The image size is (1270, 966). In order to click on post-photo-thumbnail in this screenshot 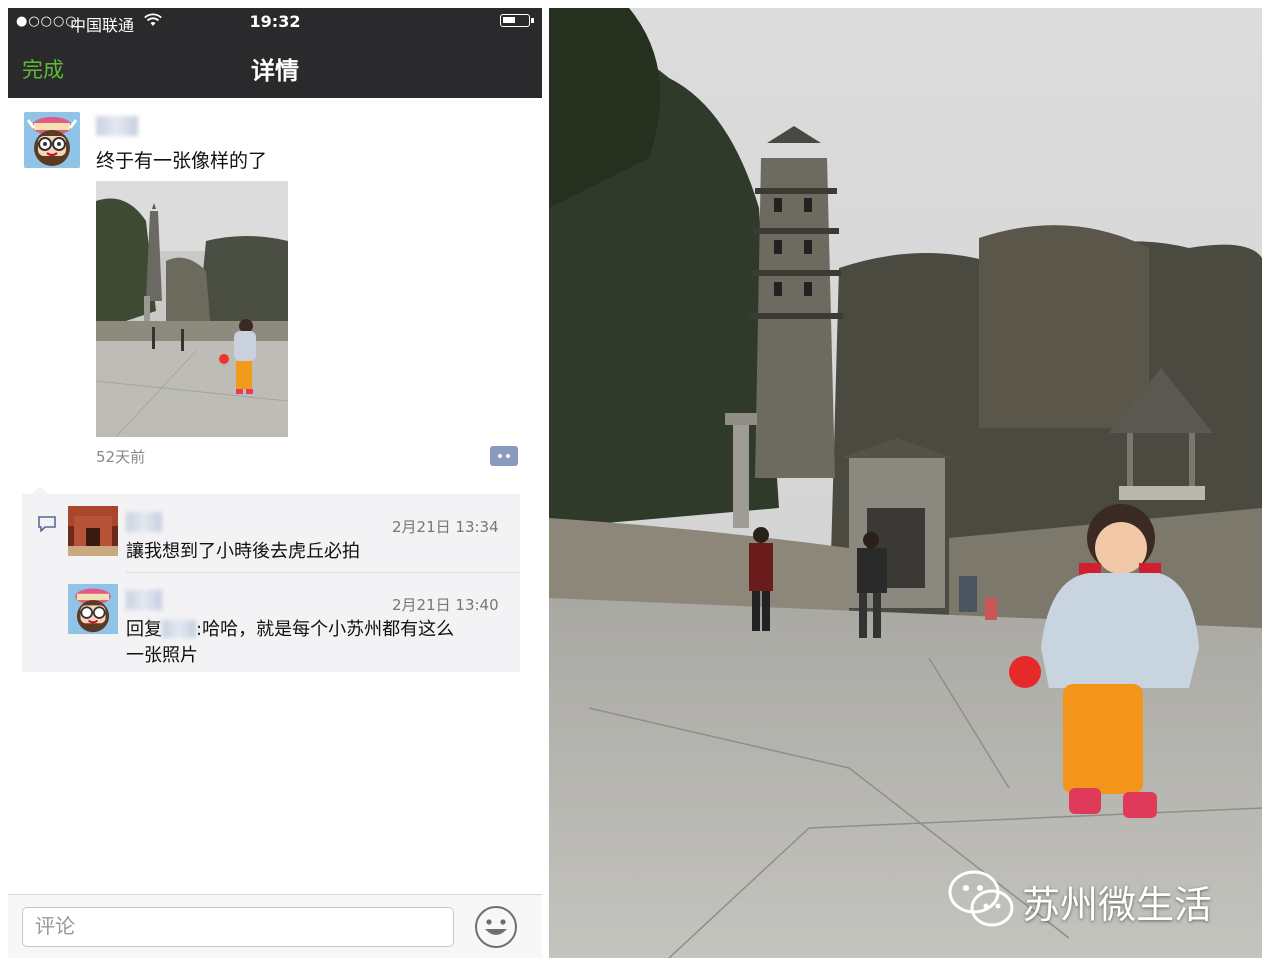, I will do `click(192, 309)`.